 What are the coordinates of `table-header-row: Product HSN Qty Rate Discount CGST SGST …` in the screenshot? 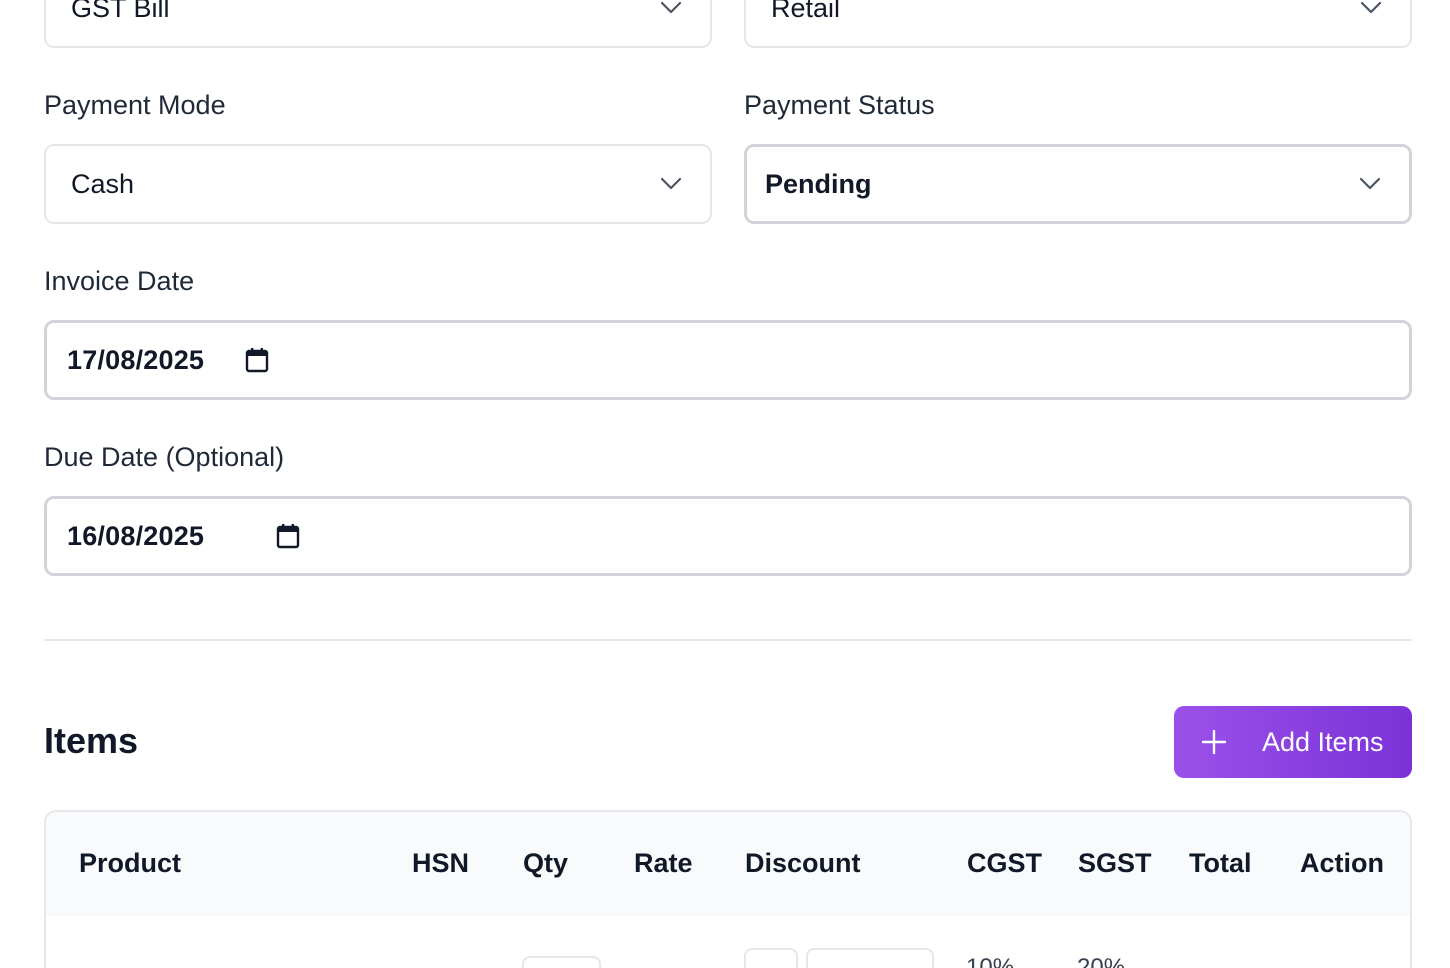 It's located at (728, 864).